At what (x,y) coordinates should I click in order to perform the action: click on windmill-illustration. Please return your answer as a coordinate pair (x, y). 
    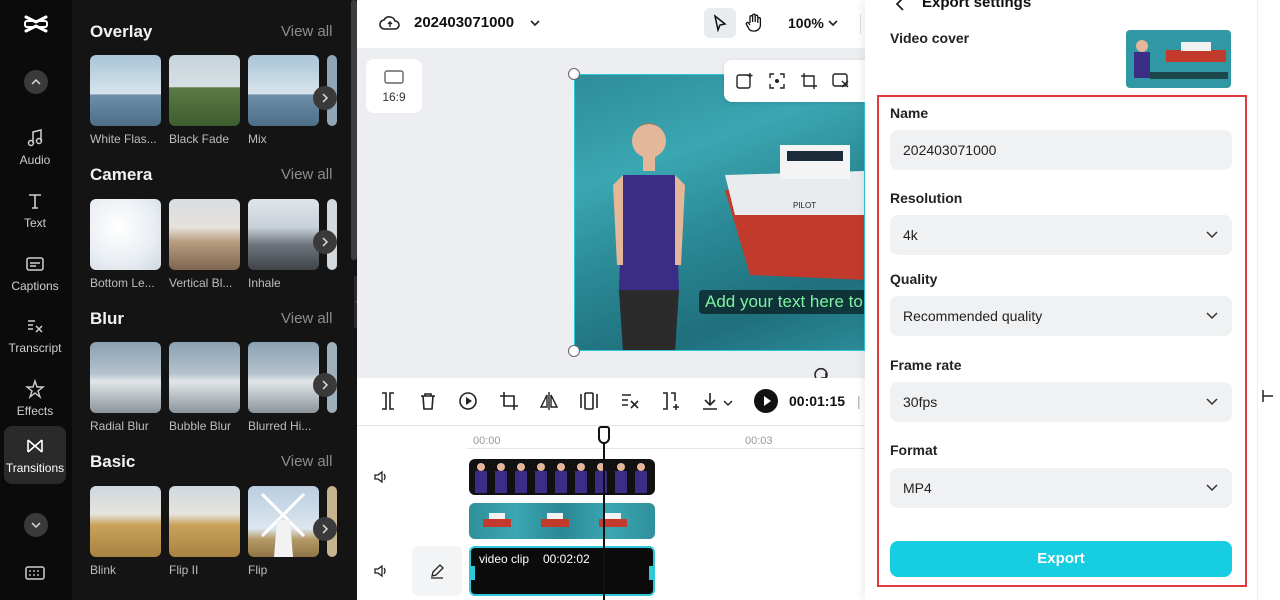
    Looking at the image, I should click on (283, 524).